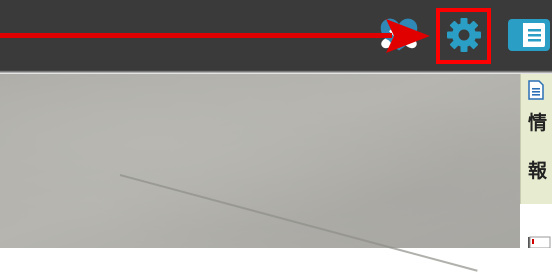 This screenshot has height=272, width=552. I want to click on panel-text-char-2: 報, so click(538, 171).